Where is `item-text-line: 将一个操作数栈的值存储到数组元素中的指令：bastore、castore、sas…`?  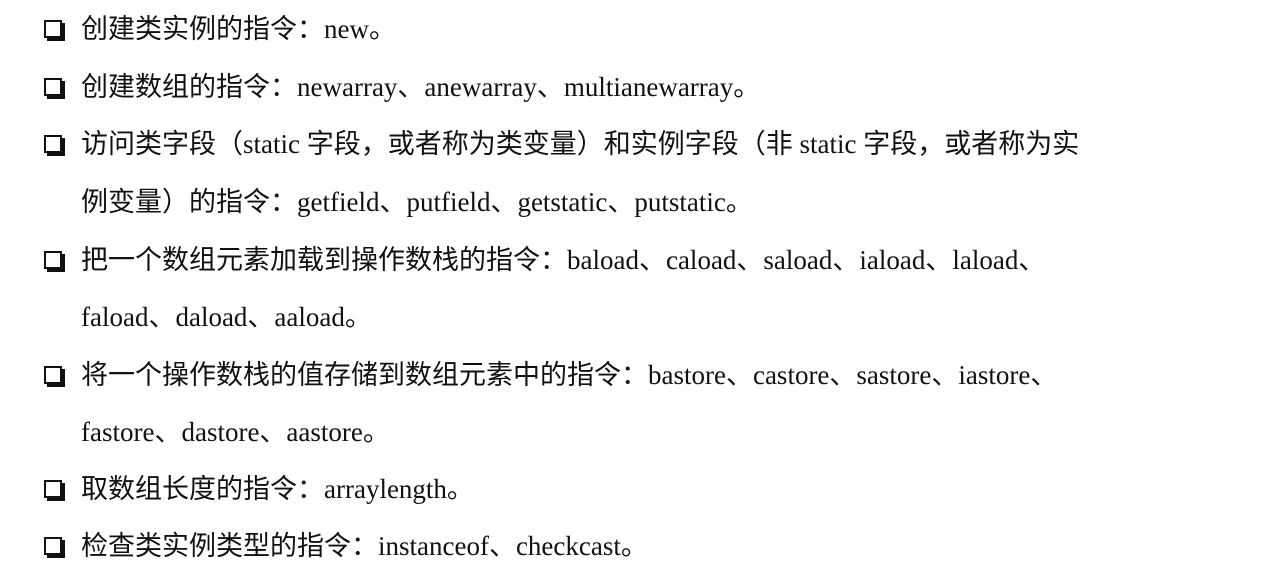 item-text-line: 将一个操作数栈的值存储到数组元素中的指令：bastore、castore、sas… is located at coordinates (569, 375).